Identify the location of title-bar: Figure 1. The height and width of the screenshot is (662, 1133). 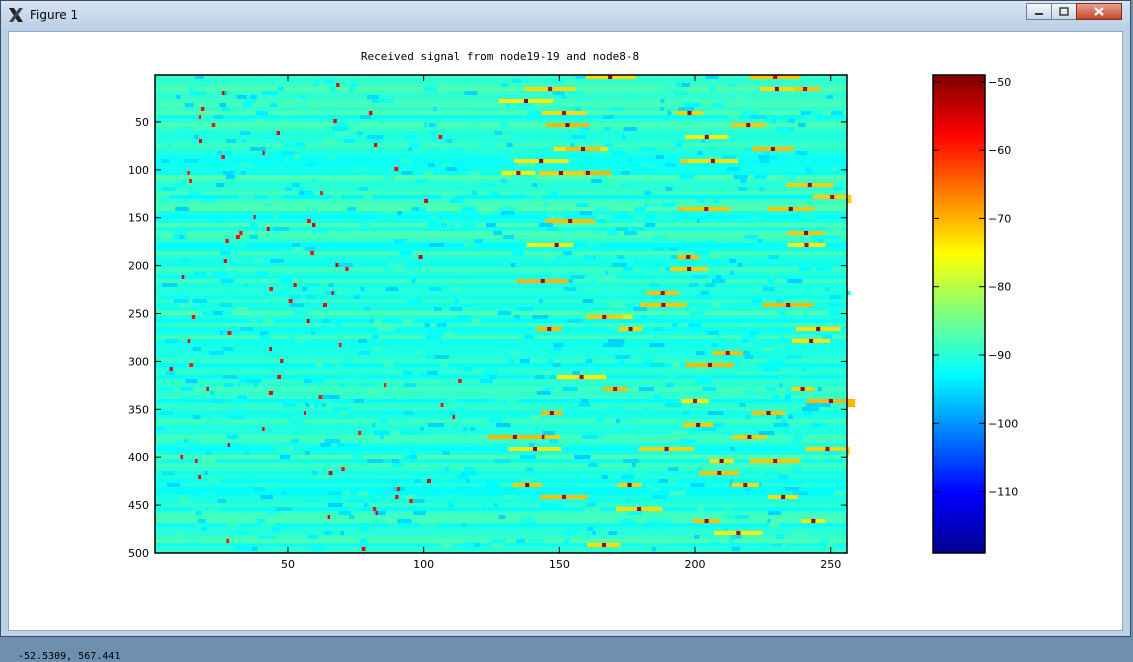
(565, 16).